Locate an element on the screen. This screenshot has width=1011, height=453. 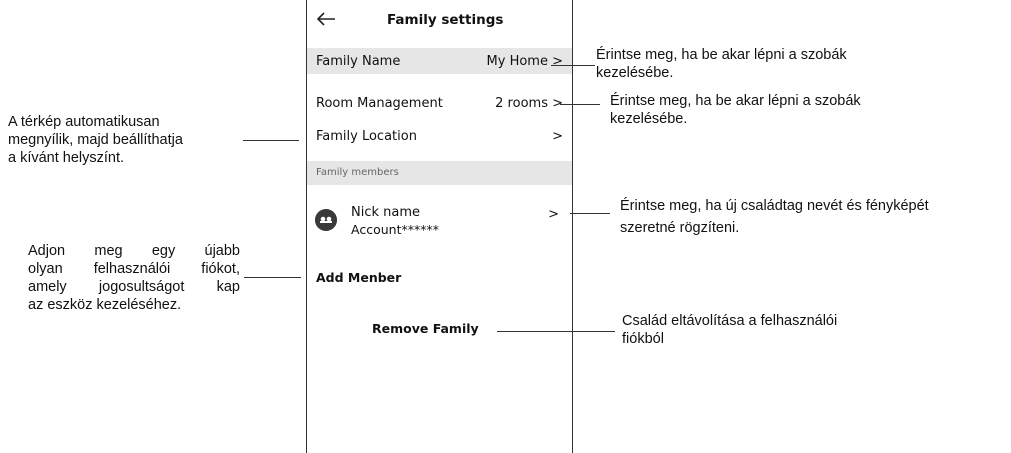
location-annotation-line3: a kívánt helyszínt. is located at coordinates (66, 158).